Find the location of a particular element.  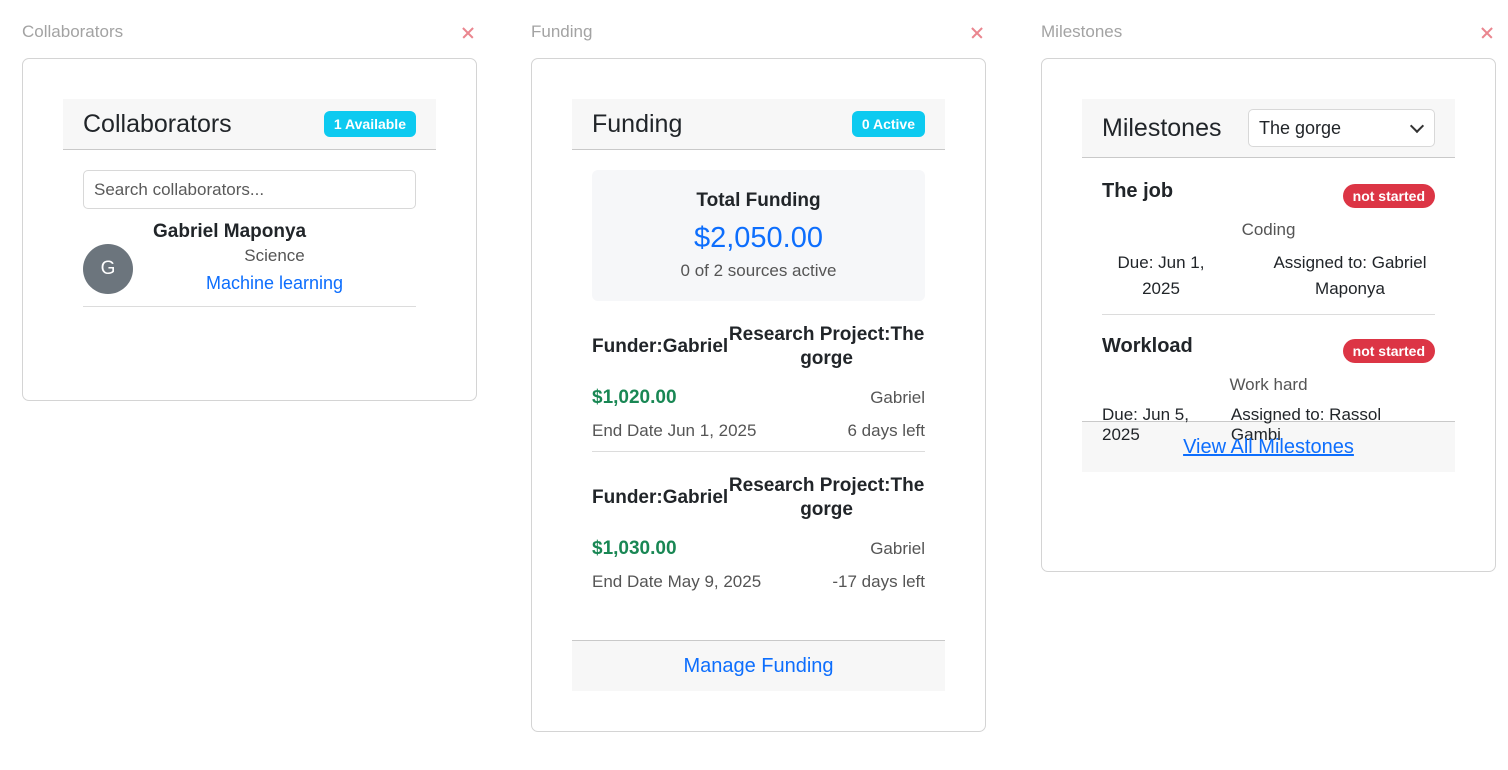

funding-end-date: End Date May 9, 2025 is located at coordinates (677, 581).